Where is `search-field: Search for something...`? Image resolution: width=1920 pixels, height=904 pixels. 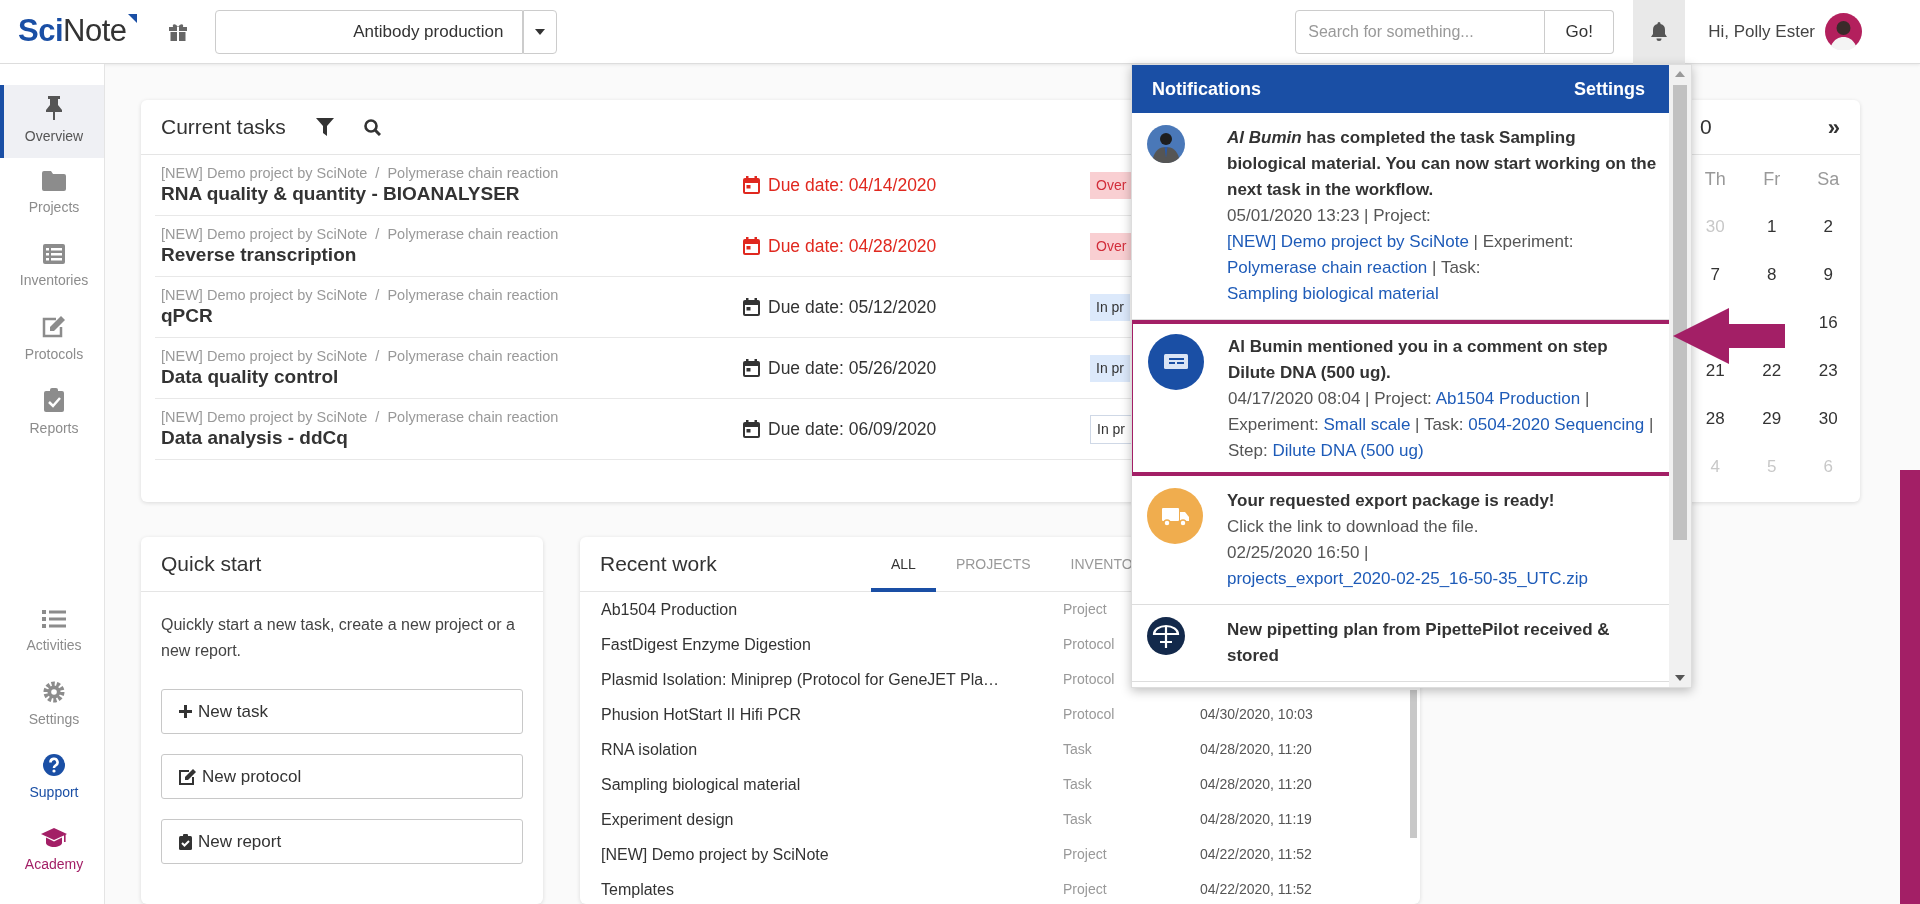
search-field: Search for something... is located at coordinates (1420, 31).